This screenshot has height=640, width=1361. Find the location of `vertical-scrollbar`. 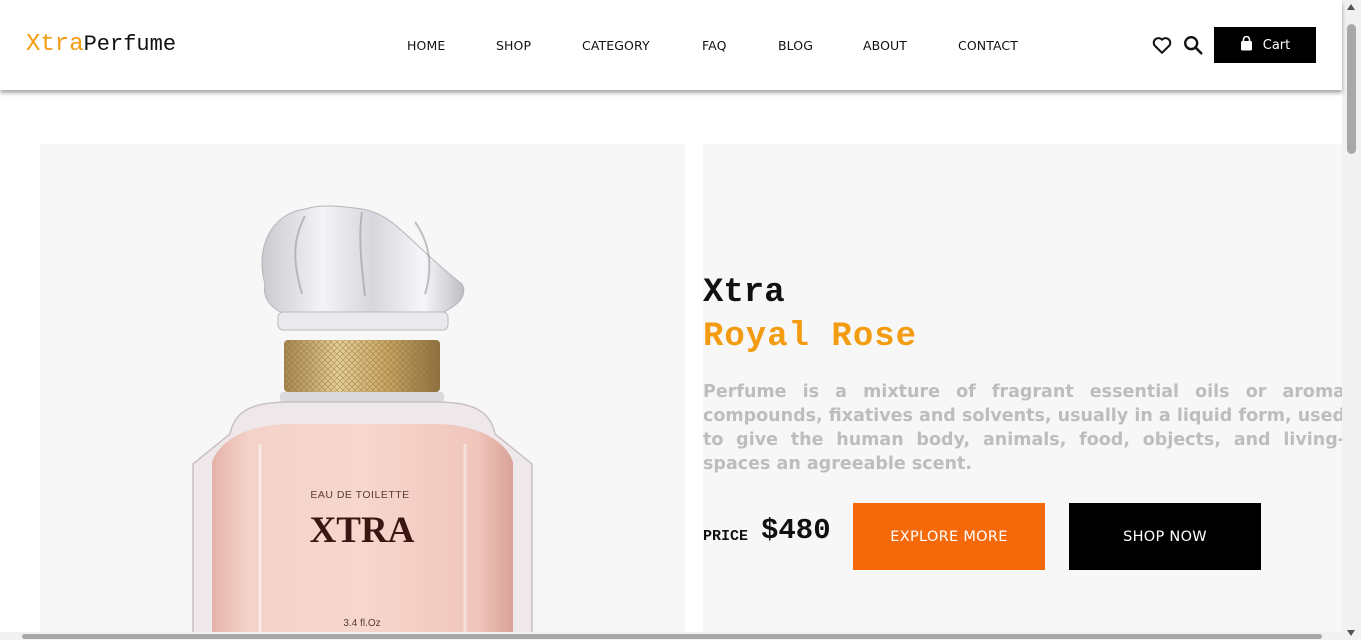

vertical-scrollbar is located at coordinates (1351, 320).